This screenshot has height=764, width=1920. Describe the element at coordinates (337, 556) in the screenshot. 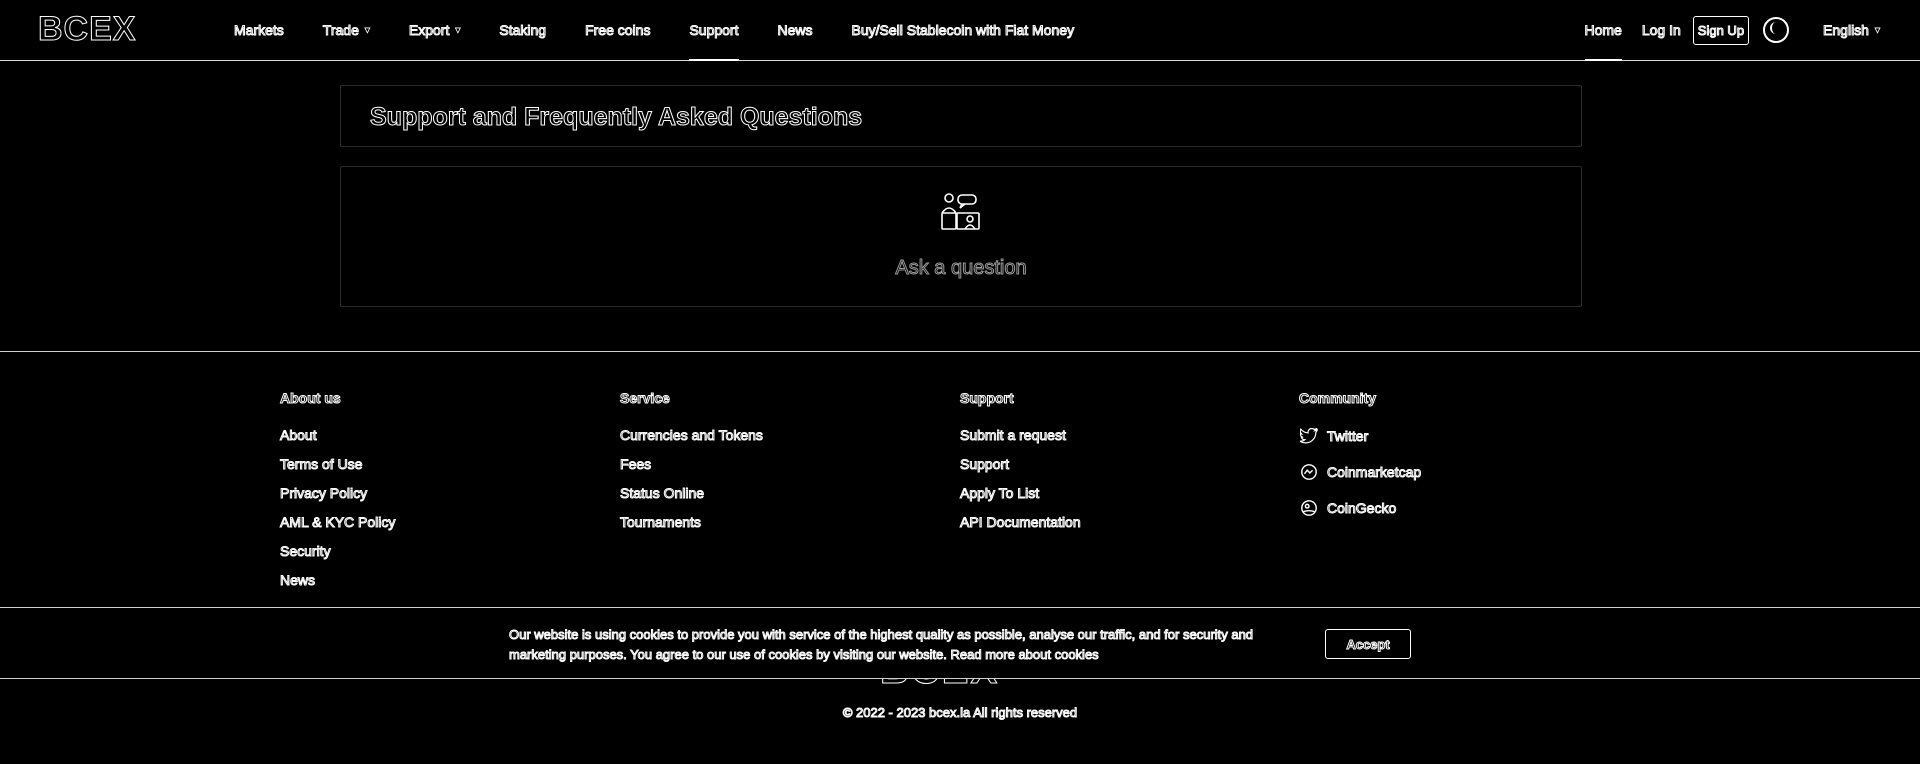

I see `footer-link-security: Security` at that location.